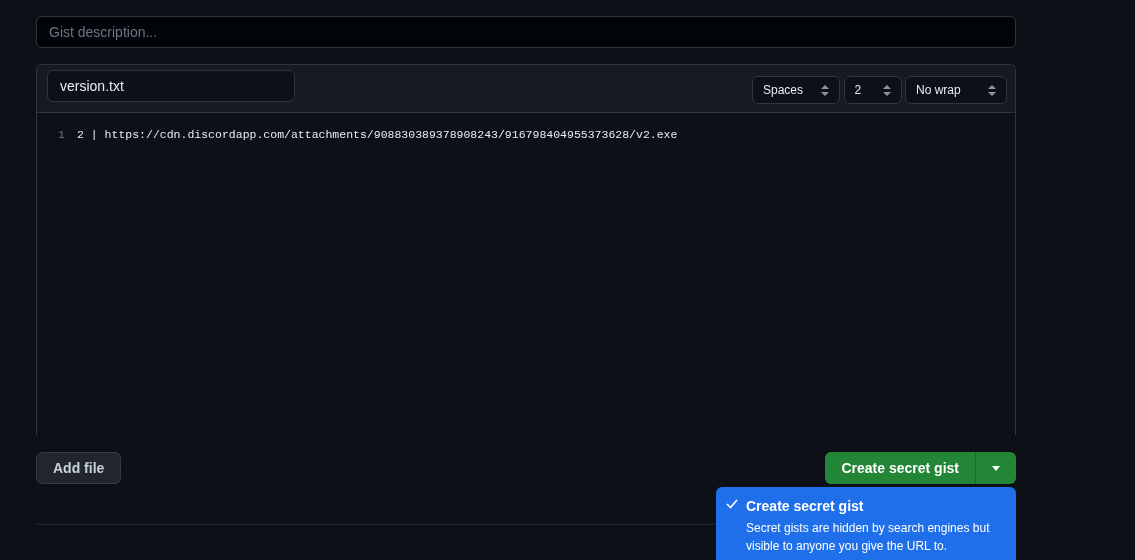  Describe the element at coordinates (171, 86) in the screenshot. I see `filename-field: version.txt` at that location.